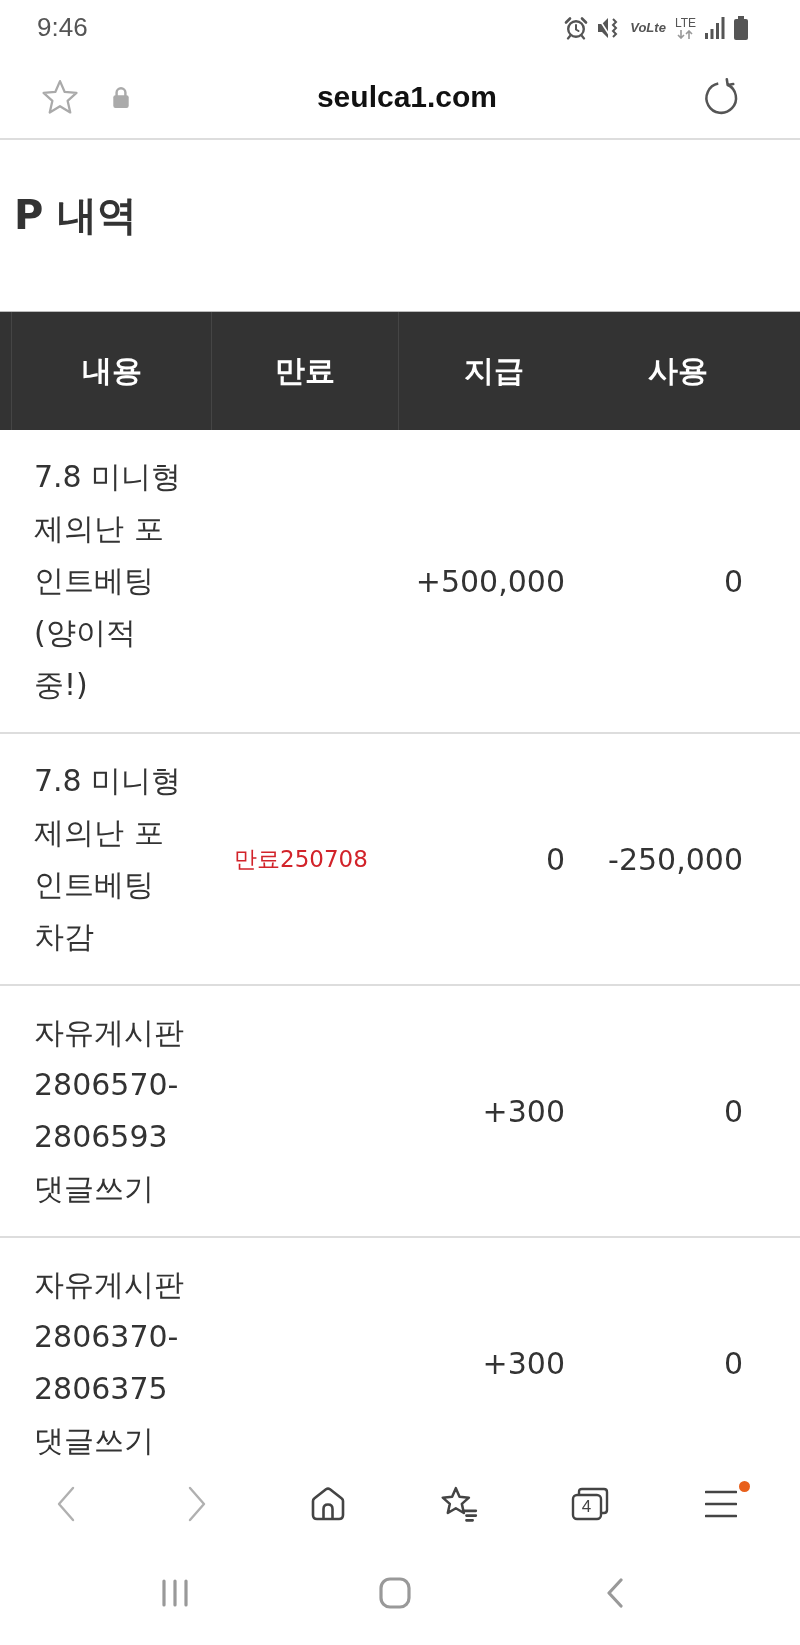 Image resolution: width=800 pixels, height=1645 pixels. Describe the element at coordinates (108, 859) in the screenshot. I see `entry-description: 7.8 미니형 제의난 포인트베팅 차감` at that location.